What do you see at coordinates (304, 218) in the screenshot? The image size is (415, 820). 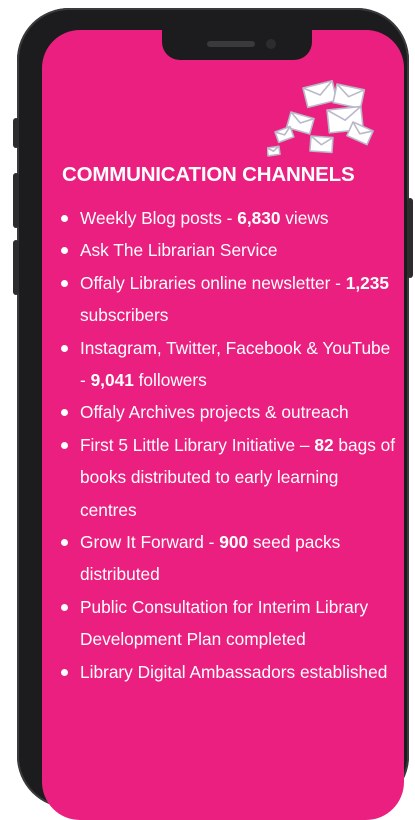 I see `item-text-tail: views` at bounding box center [304, 218].